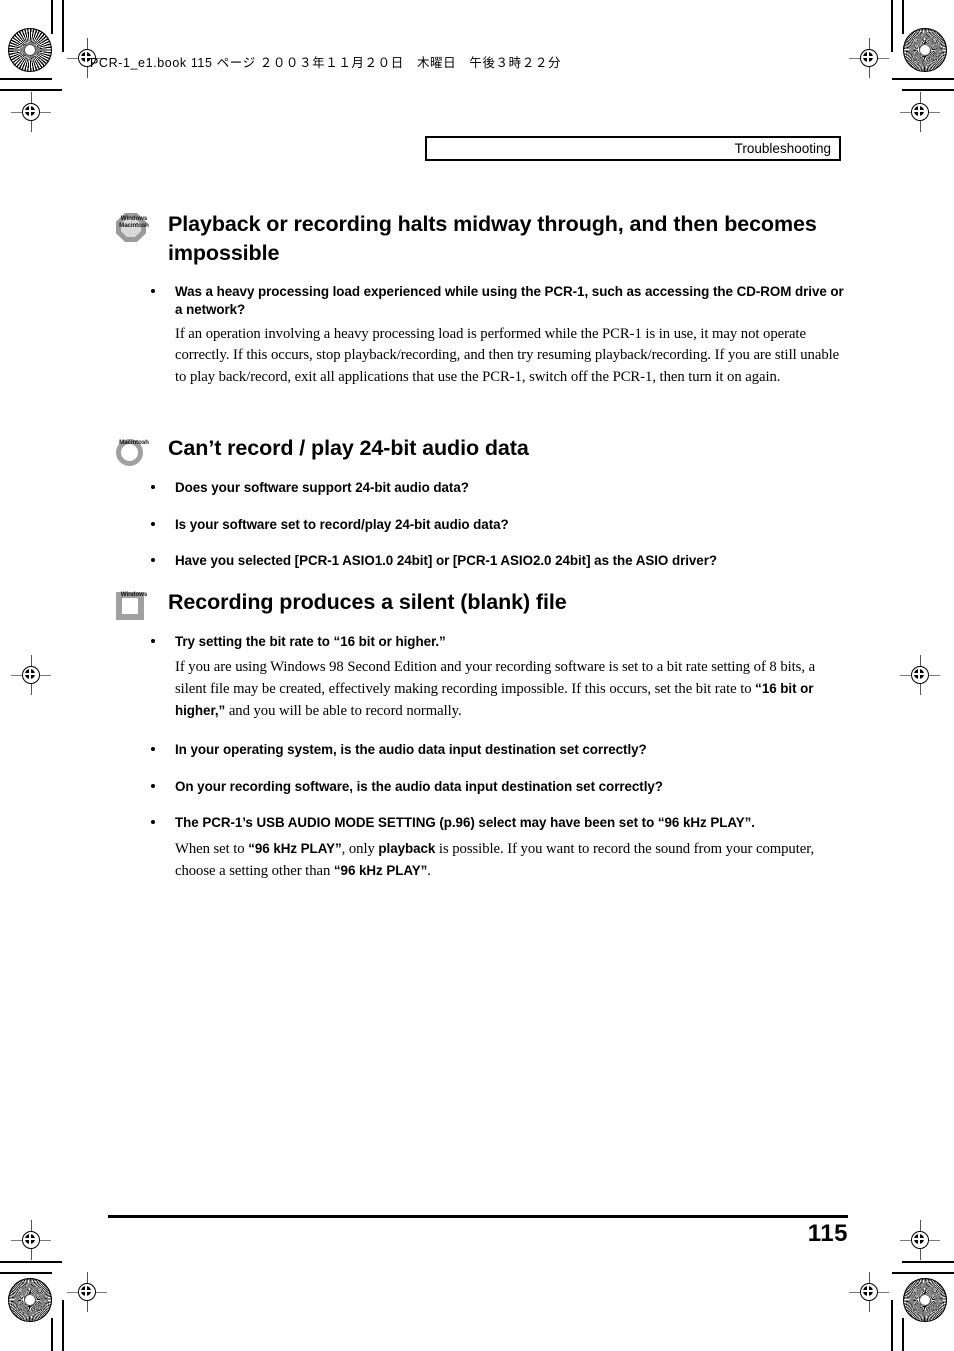 This screenshot has width=954, height=1351. I want to click on octagon-badge-icon: Windows Macintosh, so click(134, 227).